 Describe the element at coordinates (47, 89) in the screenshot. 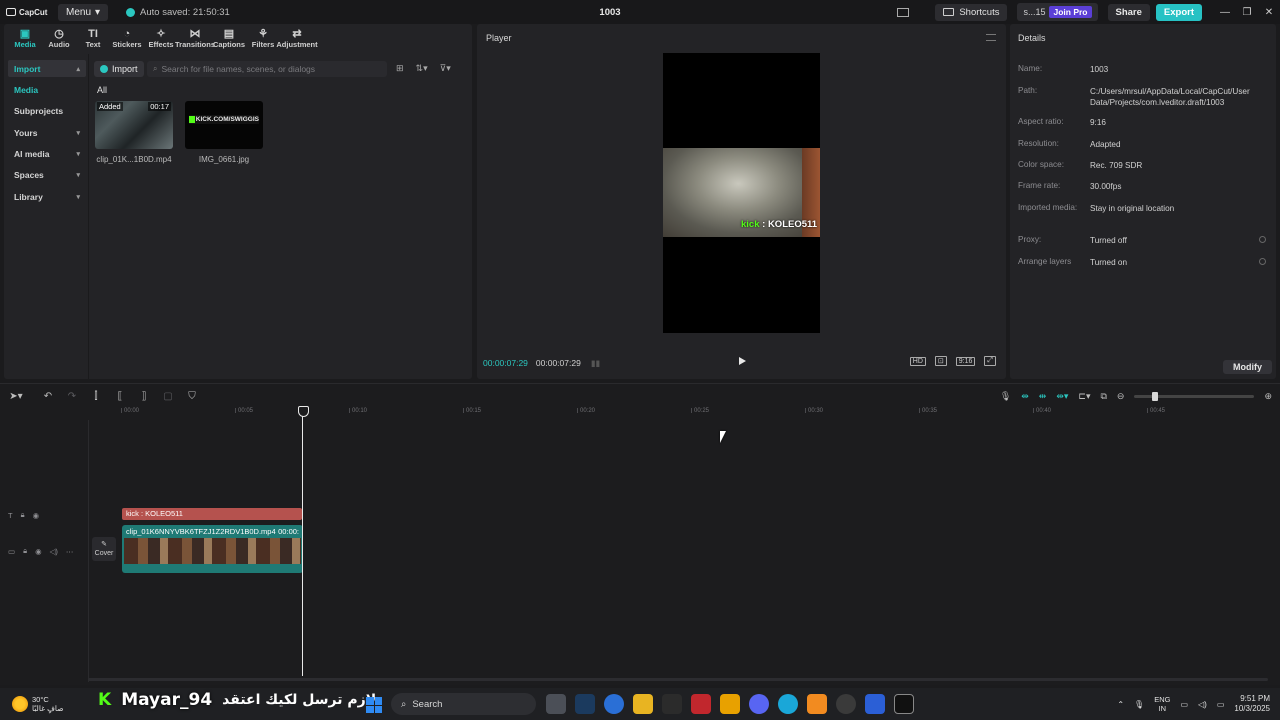

I see `sidebar-item-media: Media` at that location.